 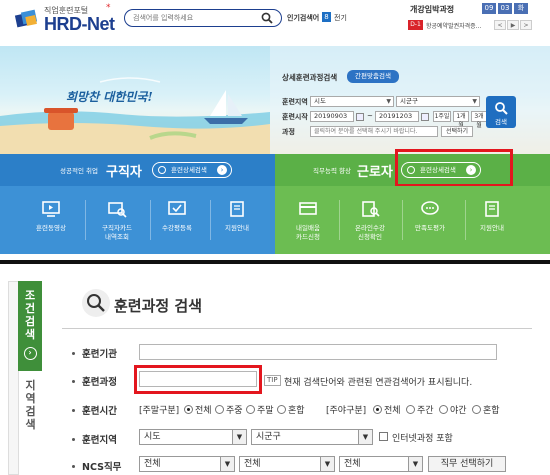 I want to click on job-seeker-menu: 훈련동영상 구직자카드 내역조회 수강평등록 지원안내, so click(x=137, y=220).